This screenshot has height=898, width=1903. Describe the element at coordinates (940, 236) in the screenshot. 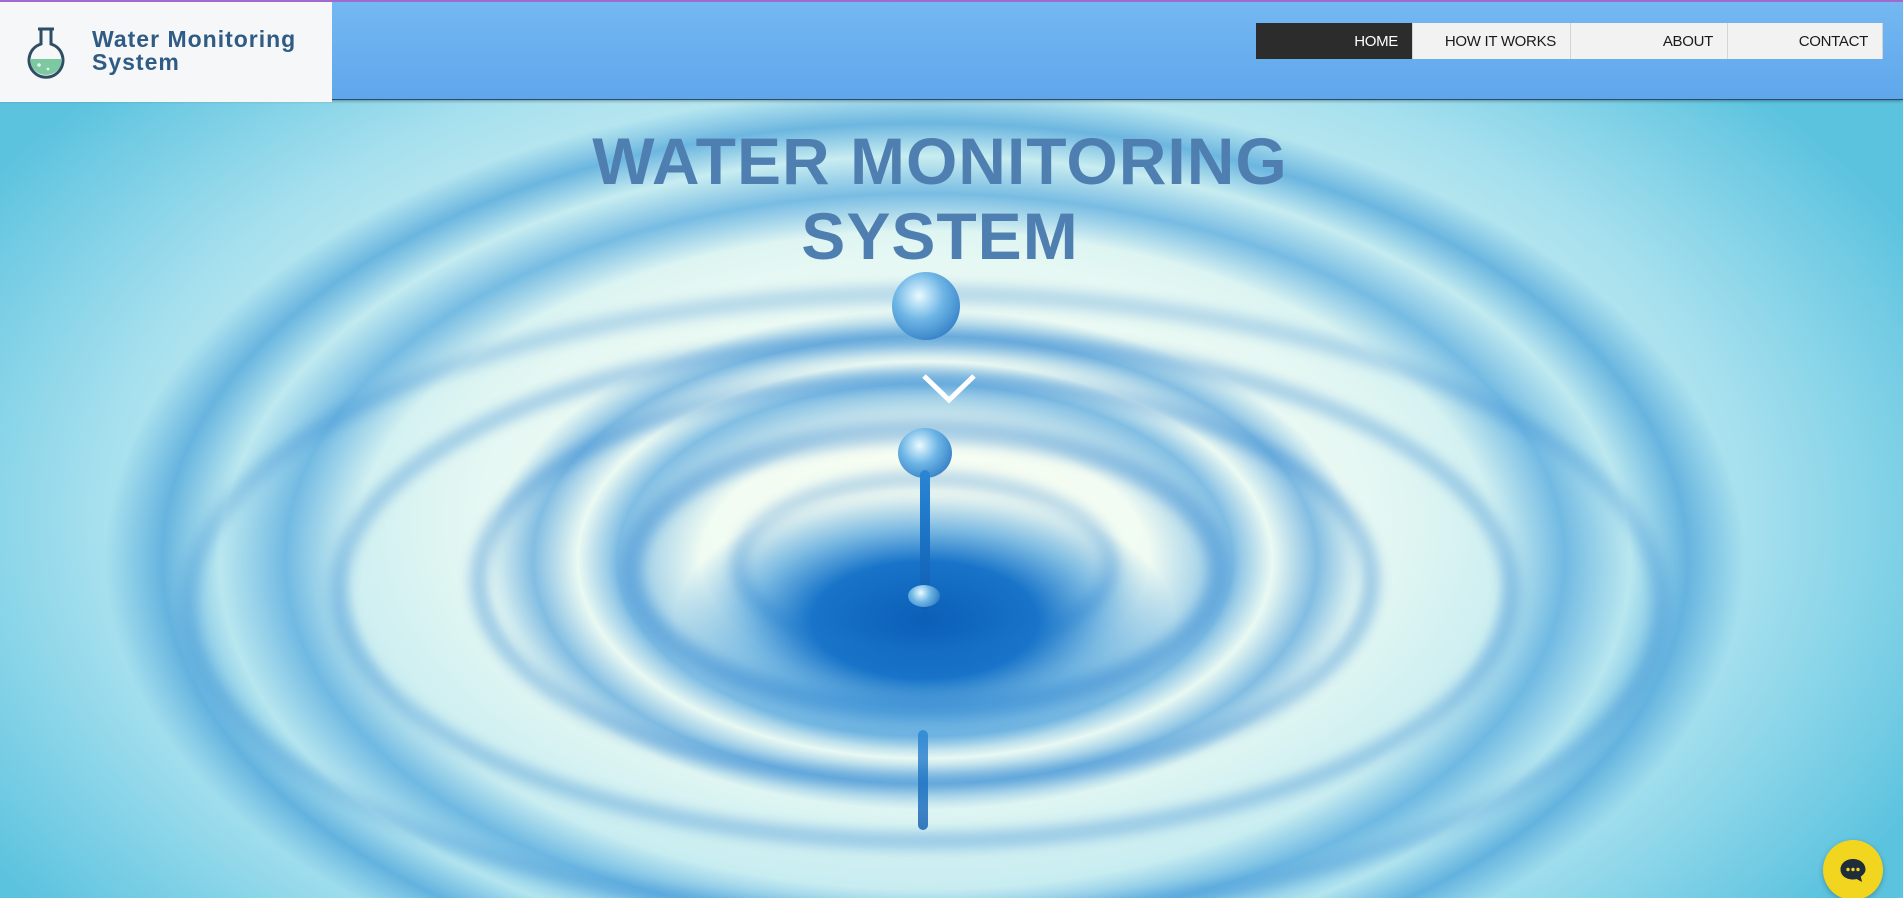

I see `hero-title-line-2: SYSTEM` at that location.